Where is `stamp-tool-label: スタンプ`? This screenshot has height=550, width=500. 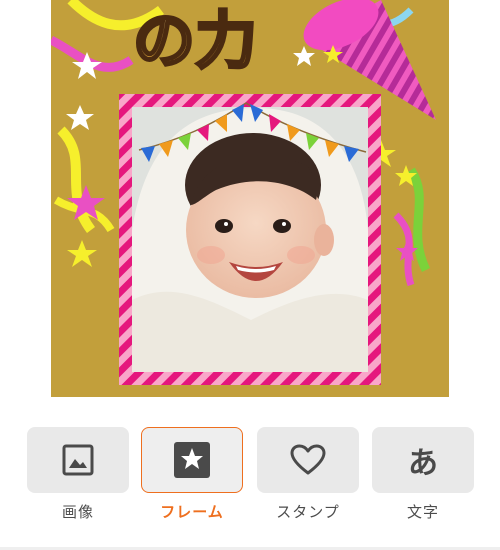 stamp-tool-label: スタンプ is located at coordinates (308, 512).